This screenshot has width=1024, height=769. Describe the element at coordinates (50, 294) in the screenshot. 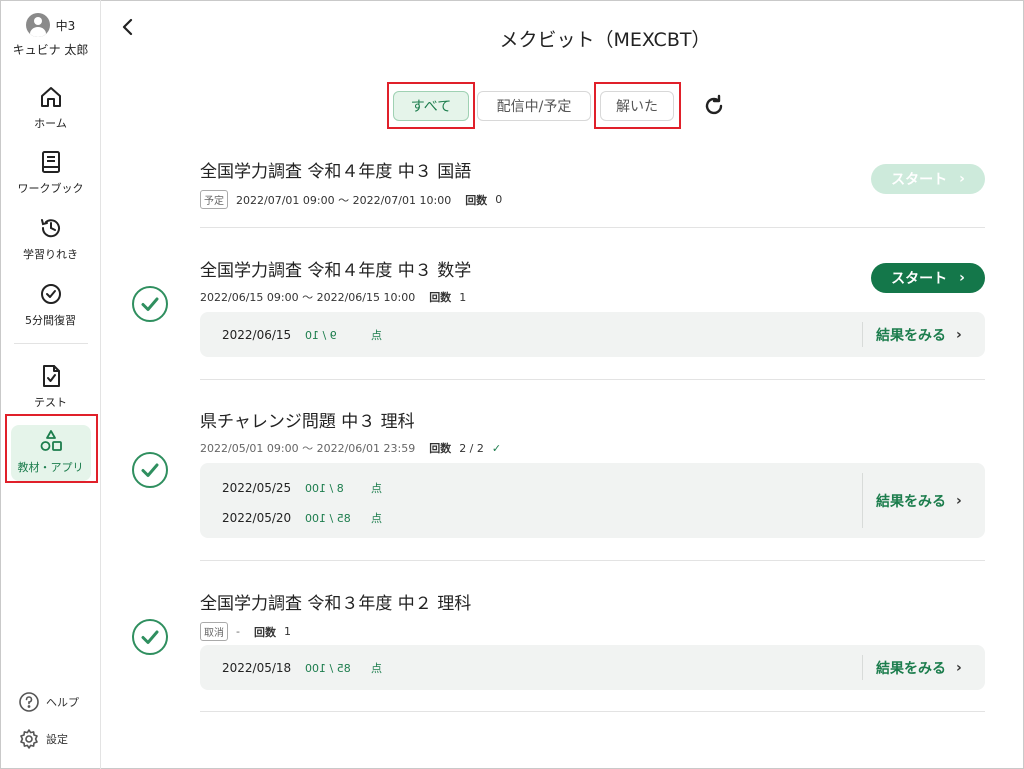

I see `check-circle-icon` at that location.